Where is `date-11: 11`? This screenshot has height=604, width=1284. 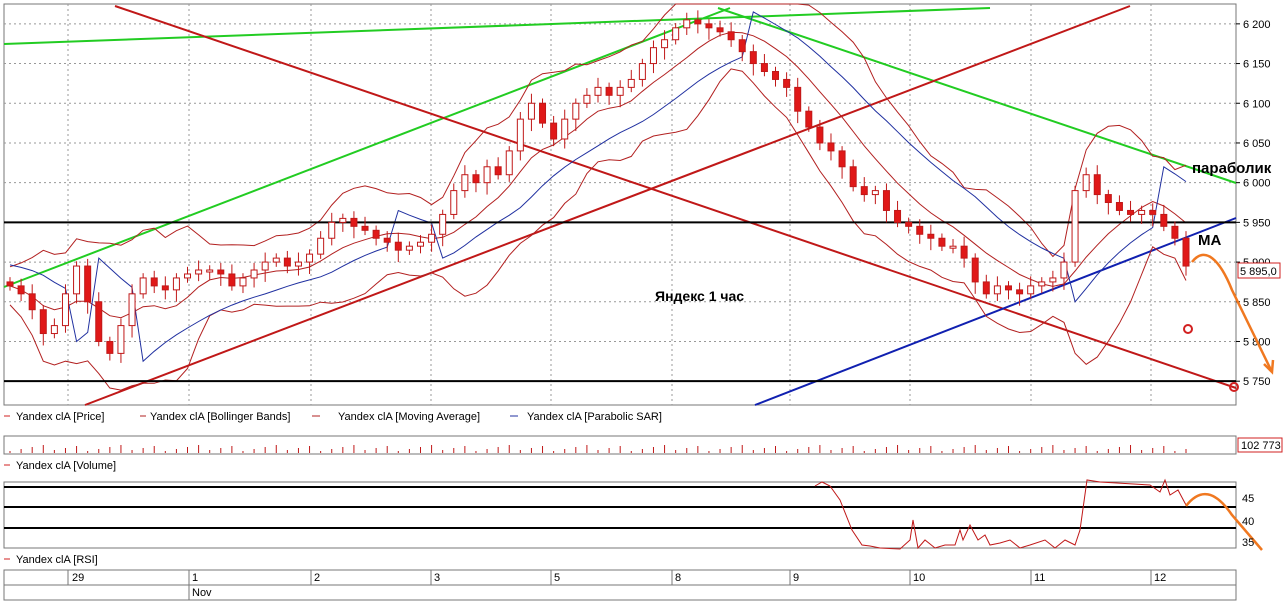
date-11: 11 is located at coordinates (1039, 578).